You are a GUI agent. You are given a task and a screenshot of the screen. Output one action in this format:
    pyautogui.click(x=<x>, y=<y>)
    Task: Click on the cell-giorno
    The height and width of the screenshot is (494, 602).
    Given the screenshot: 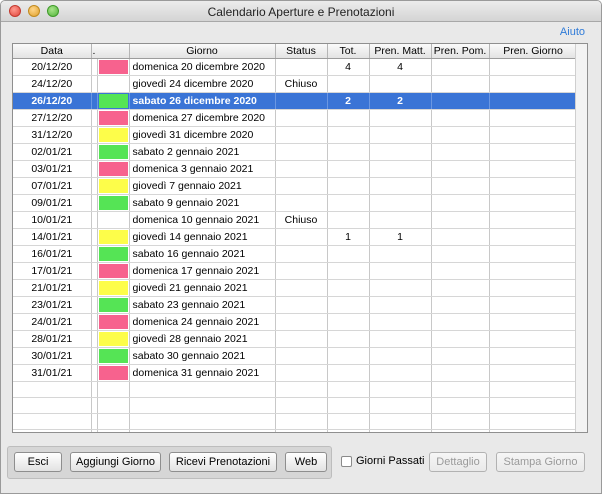 What is the action you would take?
    pyautogui.click(x=202, y=405)
    